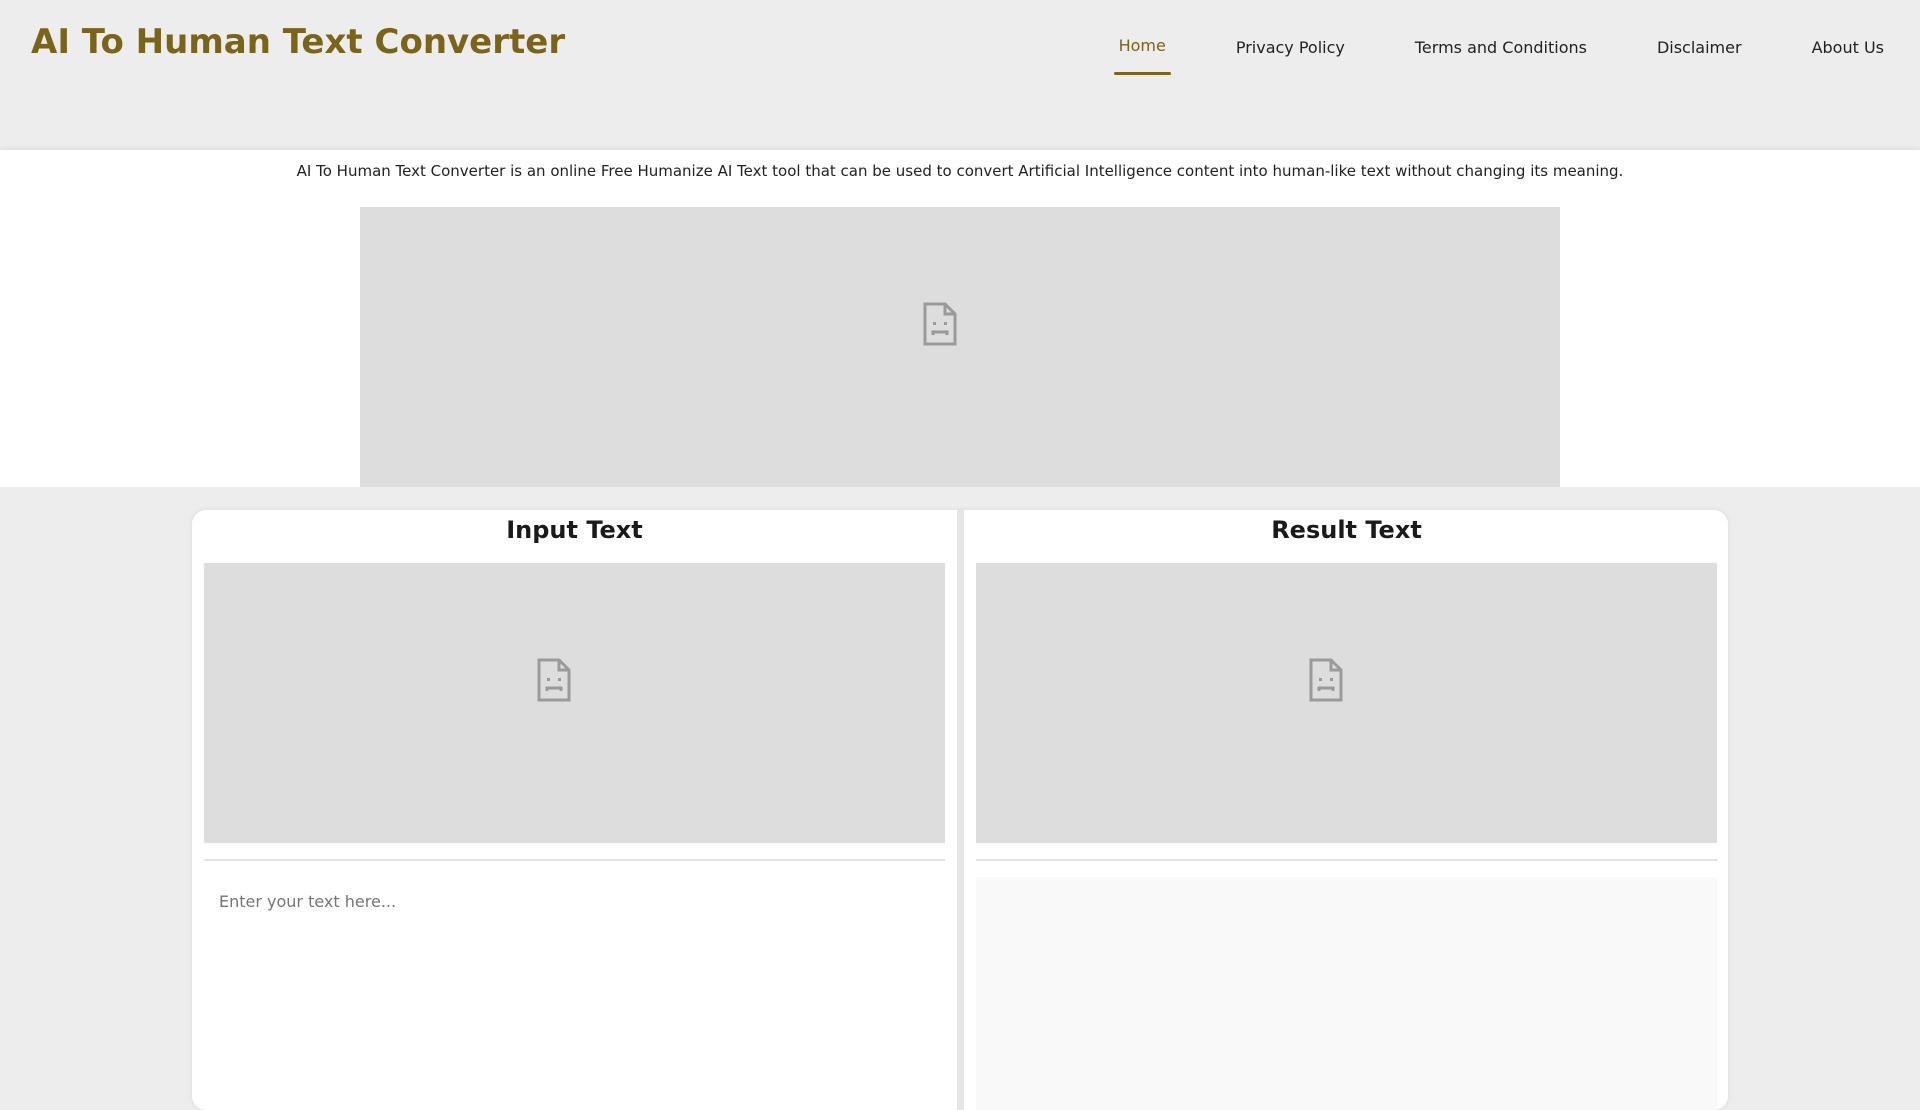 The image size is (1920, 1110). I want to click on site-title: AI To Human Text Converter, so click(298, 42).